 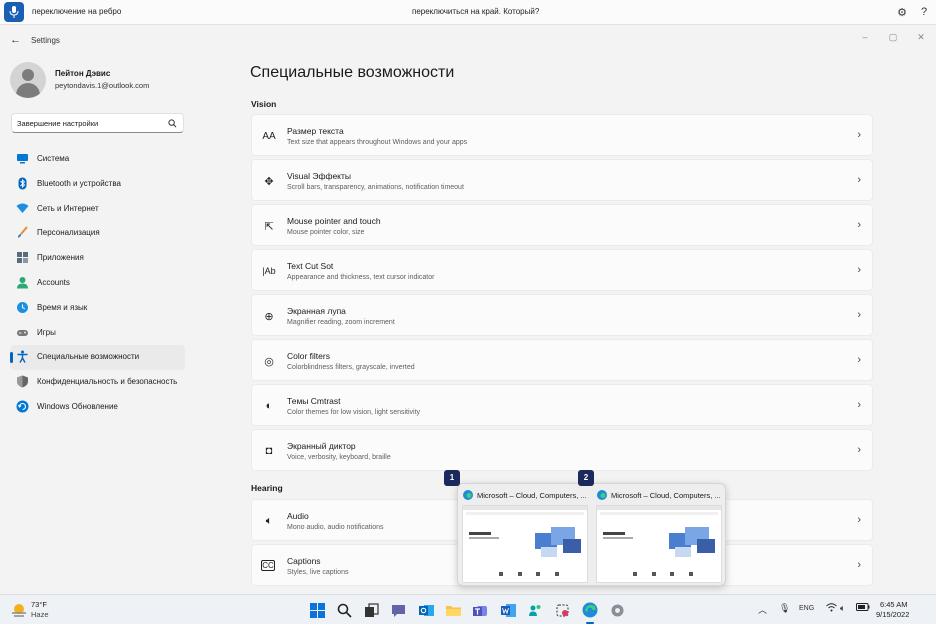 What do you see at coordinates (269, 520) in the screenshot?
I see `audio-icon: 🔈︎` at bounding box center [269, 520].